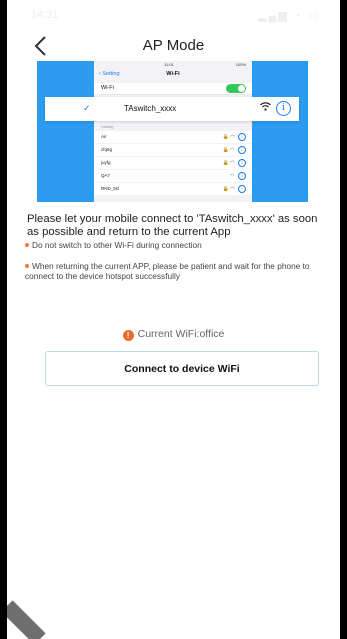  Describe the element at coordinates (240, 64) in the screenshot. I see `mock-battery: 100%` at that location.